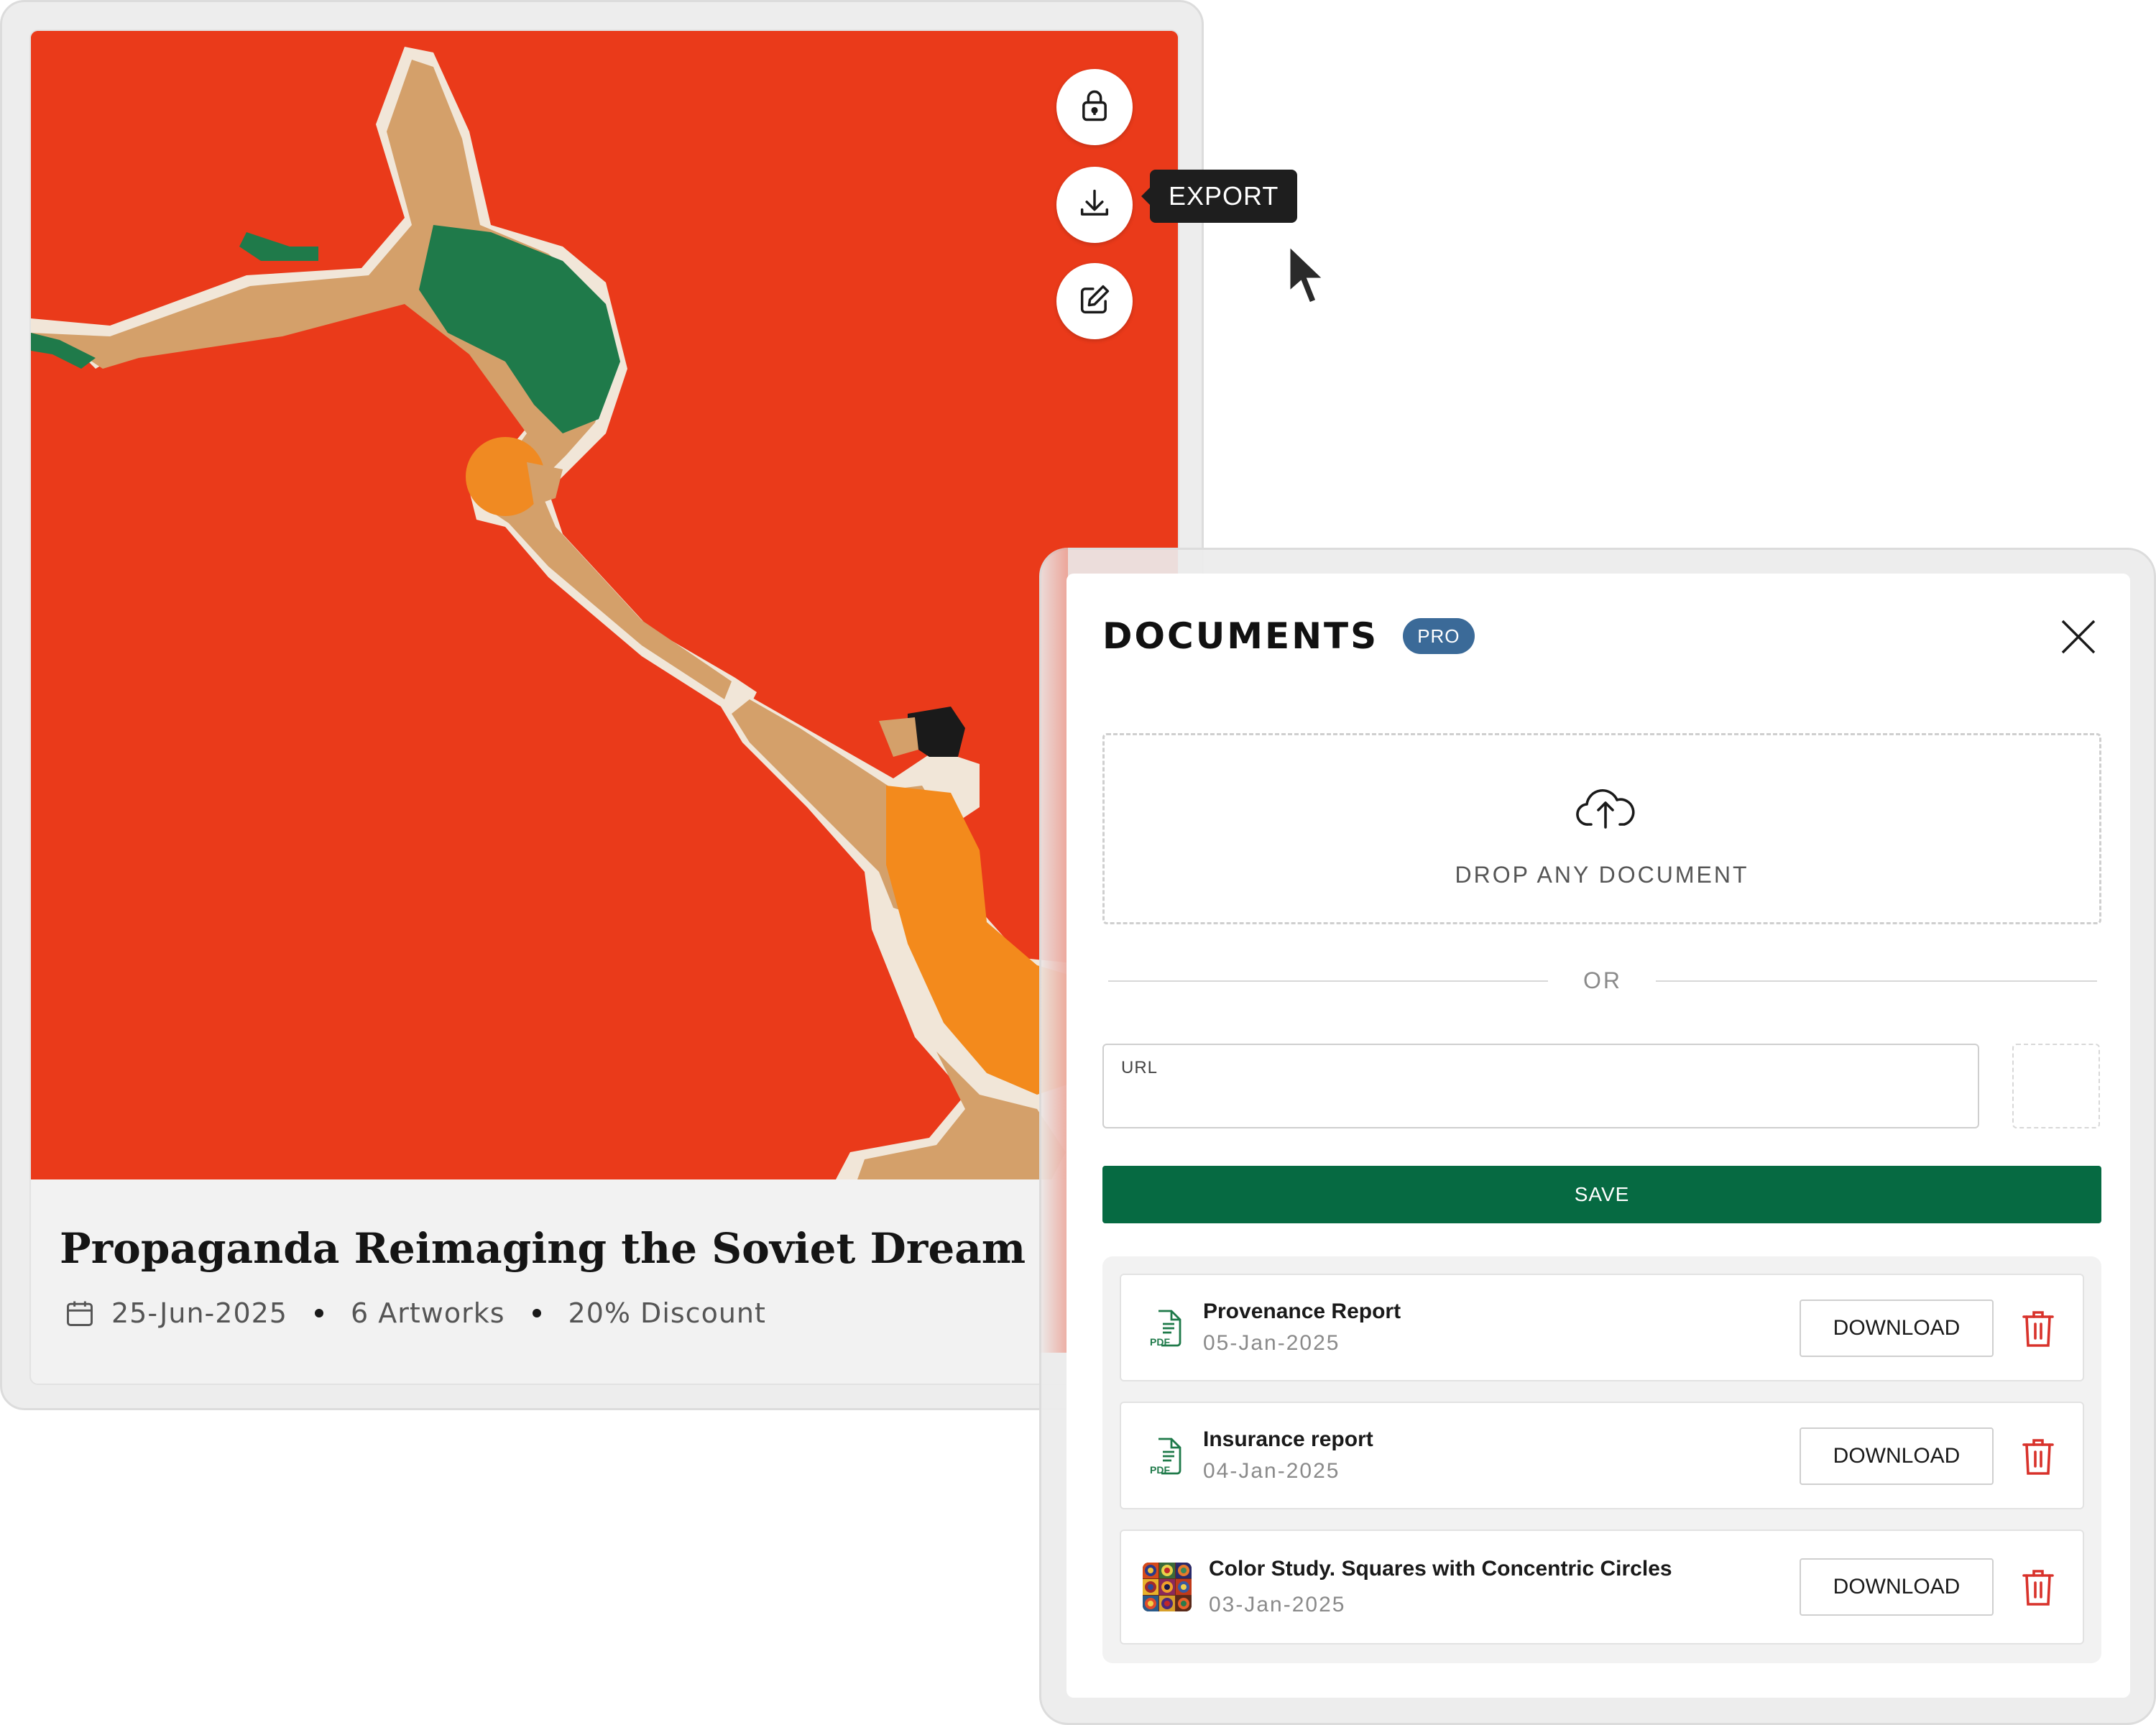 This screenshot has height=1725, width=2156. What do you see at coordinates (1288, 1439) in the screenshot?
I see `document-name: Insurance report` at bounding box center [1288, 1439].